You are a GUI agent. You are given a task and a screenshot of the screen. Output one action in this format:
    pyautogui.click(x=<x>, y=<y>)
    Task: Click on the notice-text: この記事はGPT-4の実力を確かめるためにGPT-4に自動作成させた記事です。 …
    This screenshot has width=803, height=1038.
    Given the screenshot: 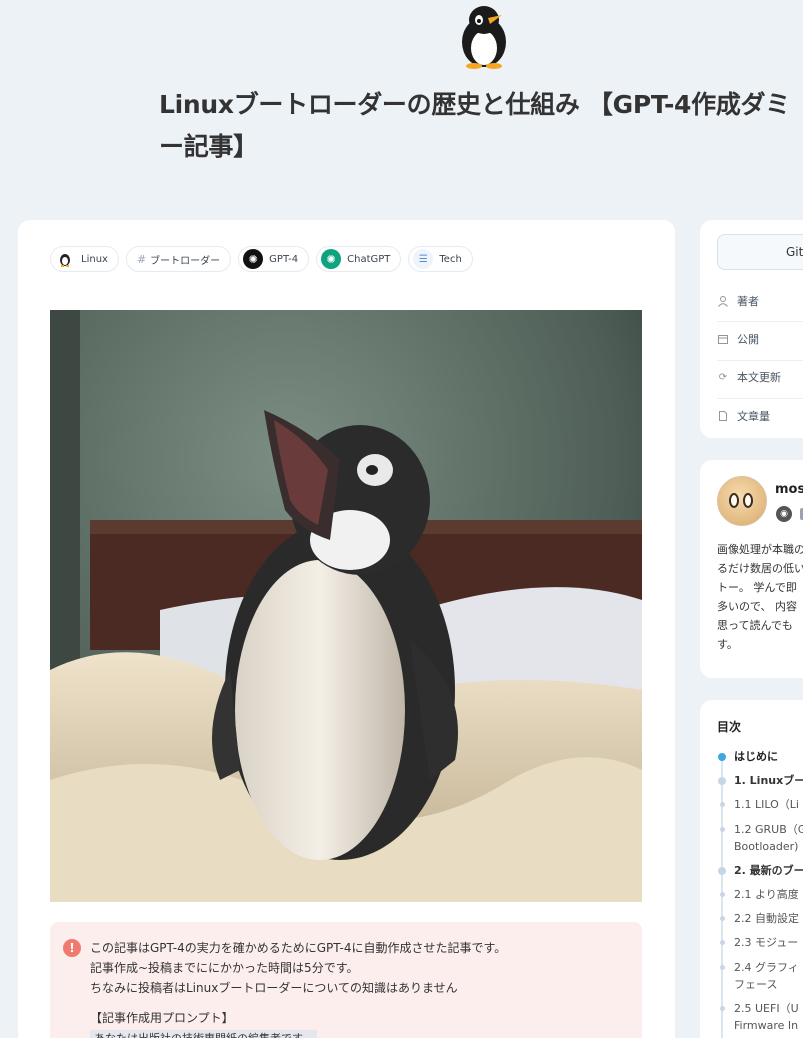 What is the action you would take?
    pyautogui.click(x=298, y=968)
    